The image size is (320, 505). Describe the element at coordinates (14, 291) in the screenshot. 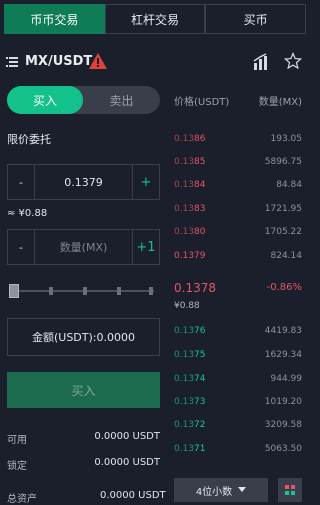

I see `slider-thumb` at that location.